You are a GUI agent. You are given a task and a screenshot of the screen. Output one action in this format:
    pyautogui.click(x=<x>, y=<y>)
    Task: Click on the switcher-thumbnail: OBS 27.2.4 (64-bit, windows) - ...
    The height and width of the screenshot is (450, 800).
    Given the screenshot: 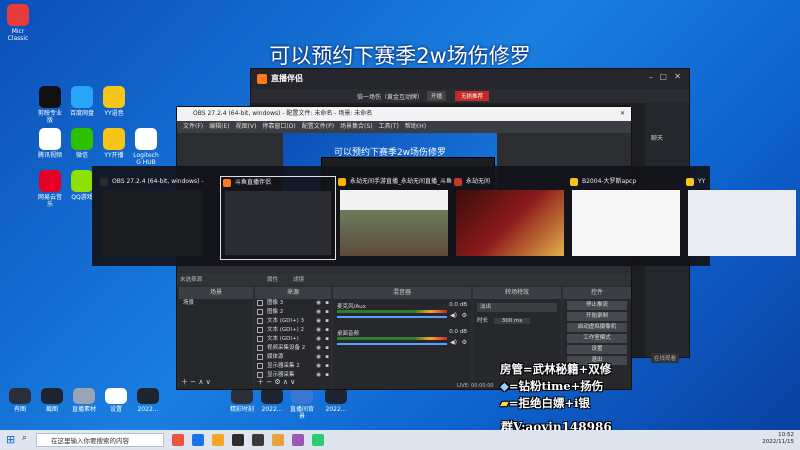 What is the action you would take?
    pyautogui.click(x=152, y=218)
    